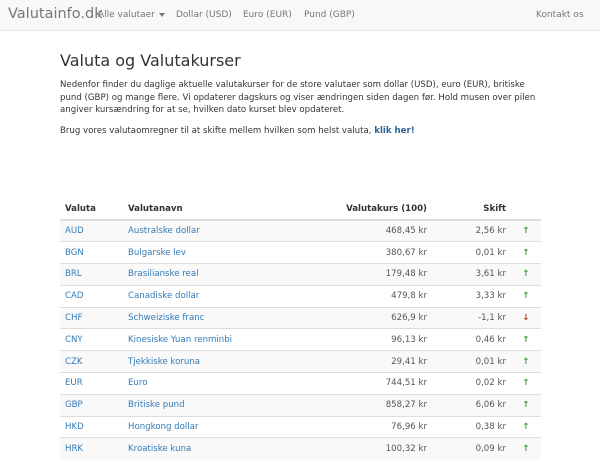  I want to click on currency-change: 0,38 kr, so click(471, 426).